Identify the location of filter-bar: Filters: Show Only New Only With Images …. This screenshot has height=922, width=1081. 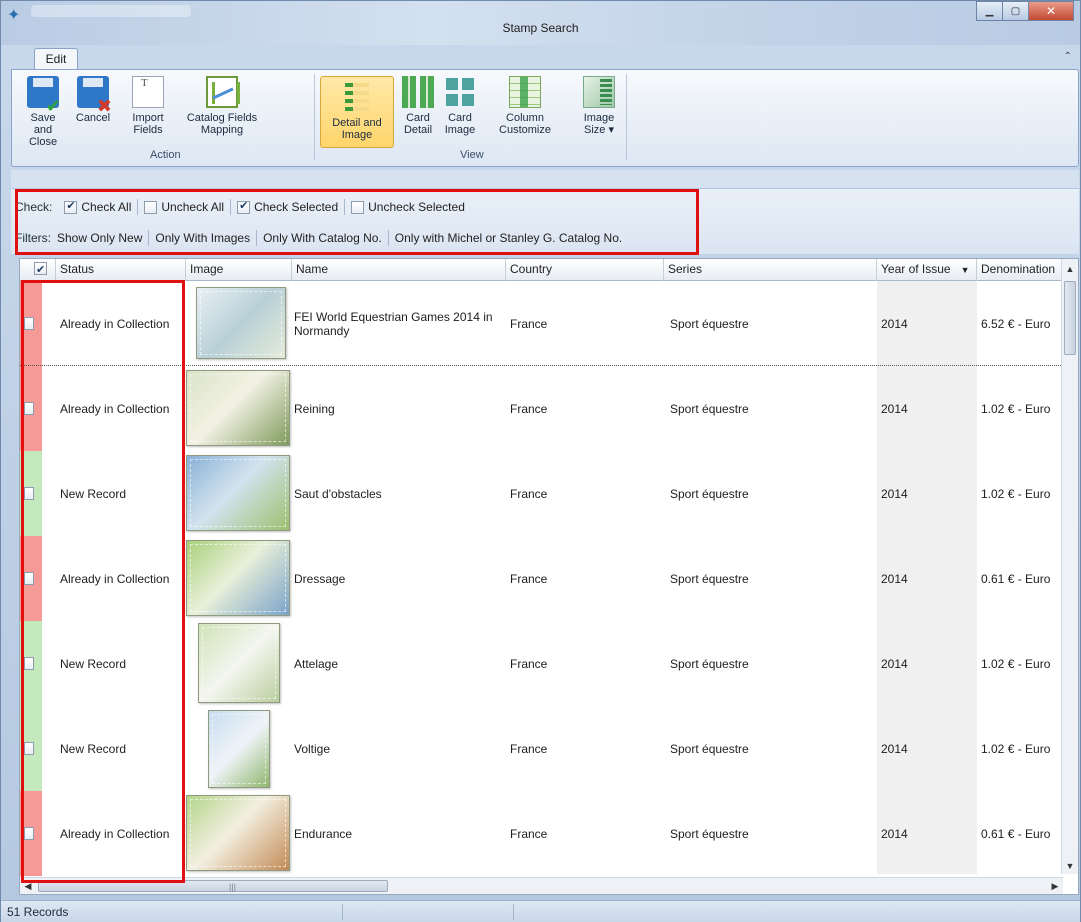
(321, 238).